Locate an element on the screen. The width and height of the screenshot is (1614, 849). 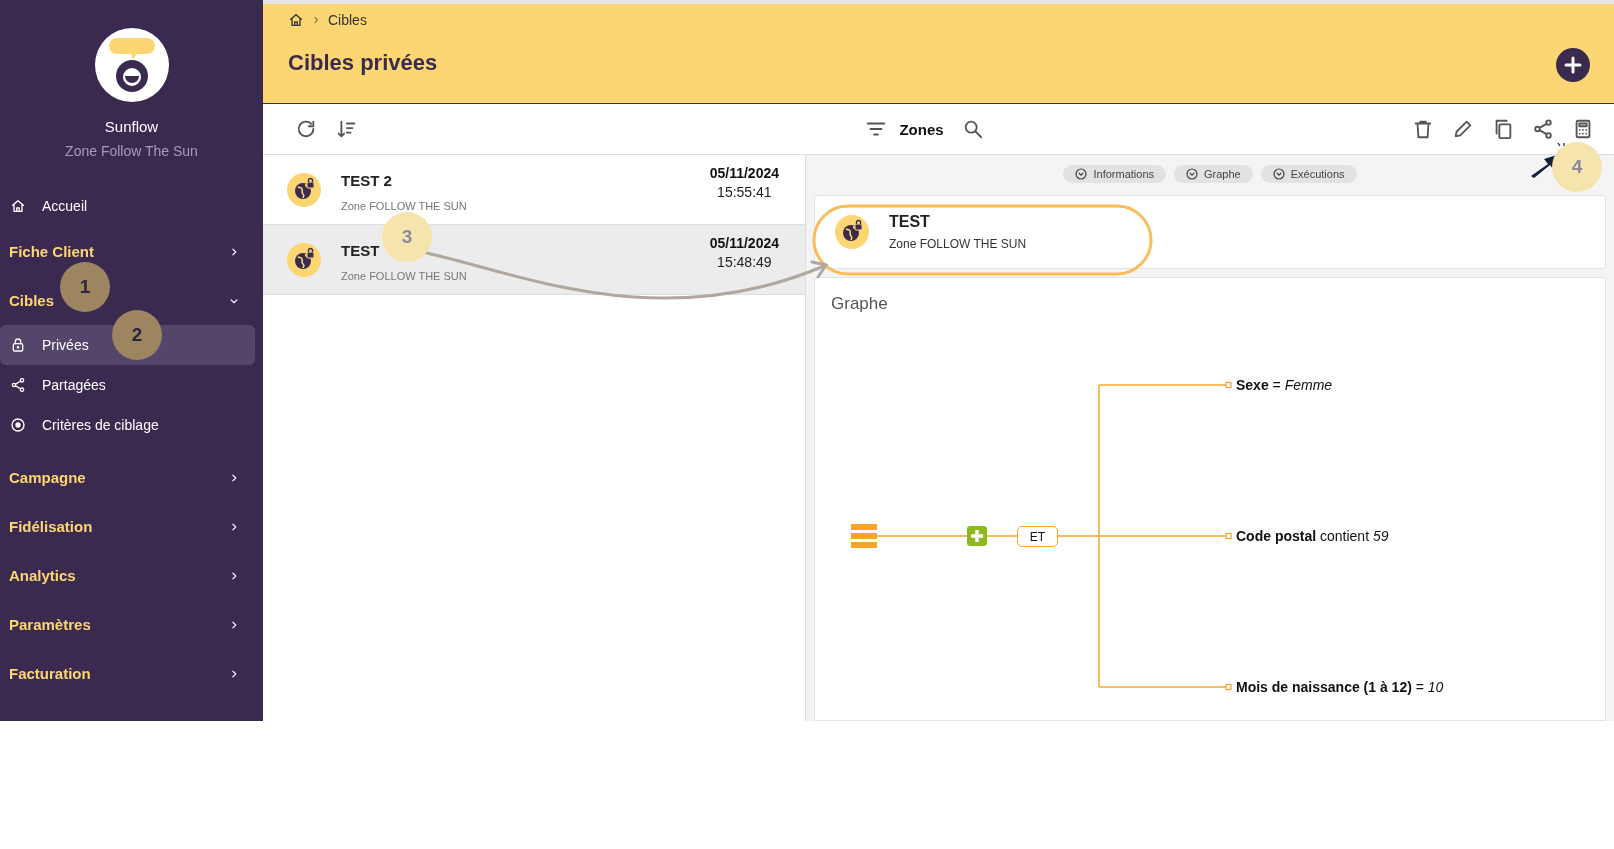
brand-name: Sunflow is located at coordinates (131, 126).